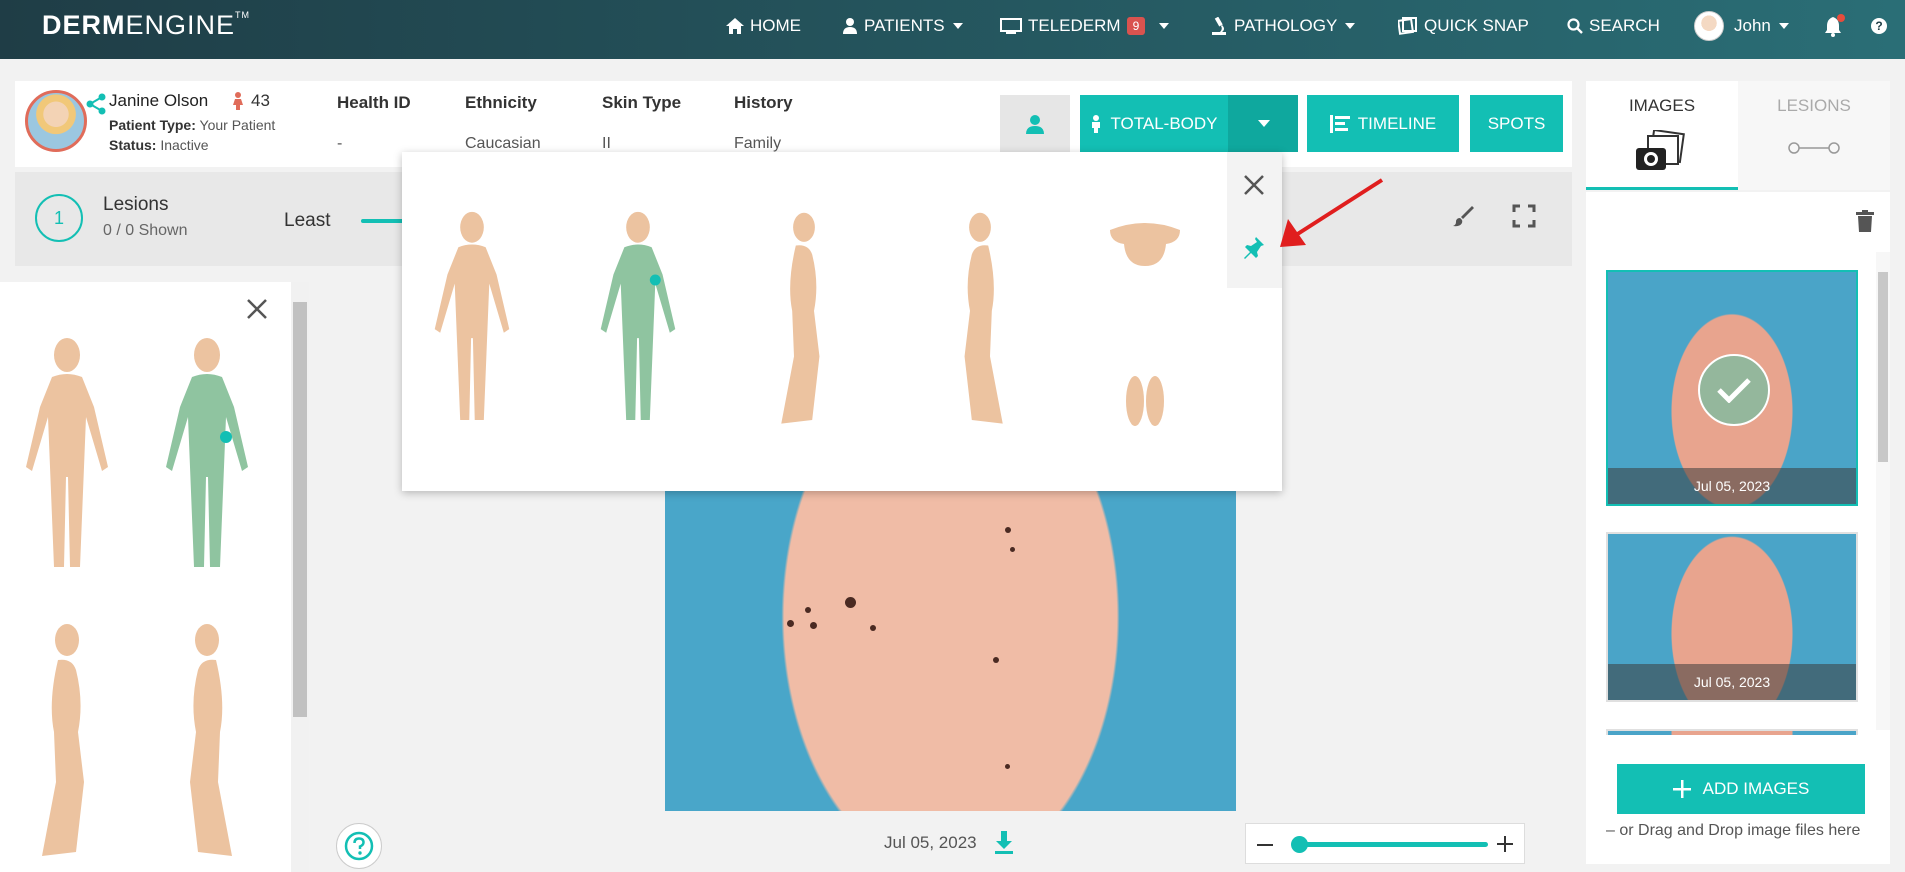 This screenshot has width=1905, height=872. What do you see at coordinates (207, 457) in the screenshot?
I see `body-back-figure-selected` at bounding box center [207, 457].